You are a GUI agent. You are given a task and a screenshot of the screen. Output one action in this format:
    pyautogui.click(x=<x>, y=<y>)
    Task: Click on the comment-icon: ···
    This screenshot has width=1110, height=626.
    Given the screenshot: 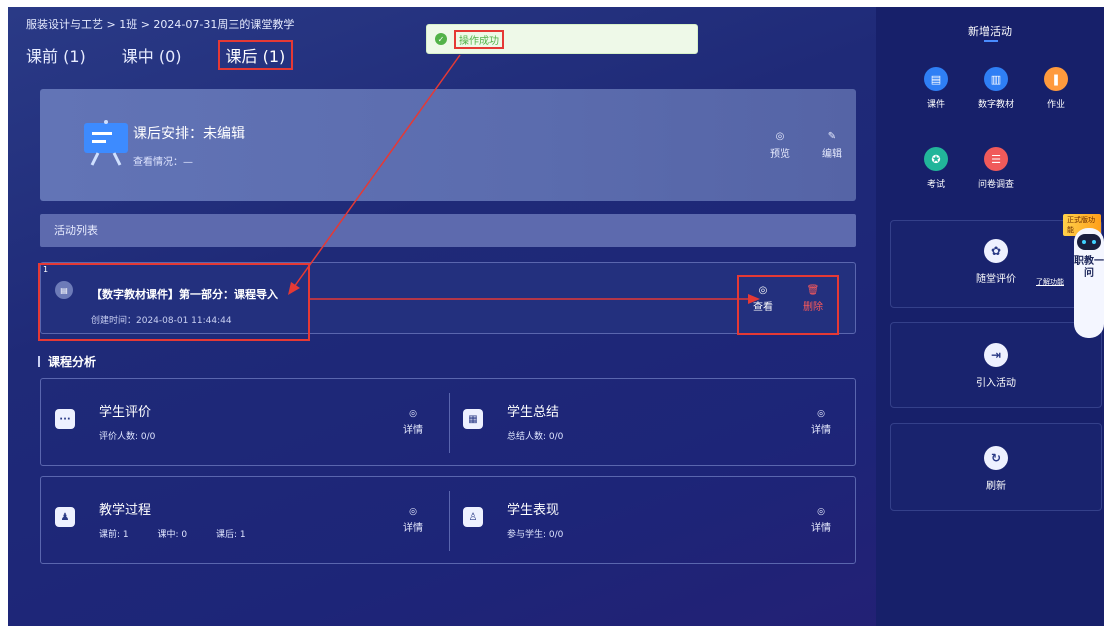 What is the action you would take?
    pyautogui.click(x=65, y=419)
    